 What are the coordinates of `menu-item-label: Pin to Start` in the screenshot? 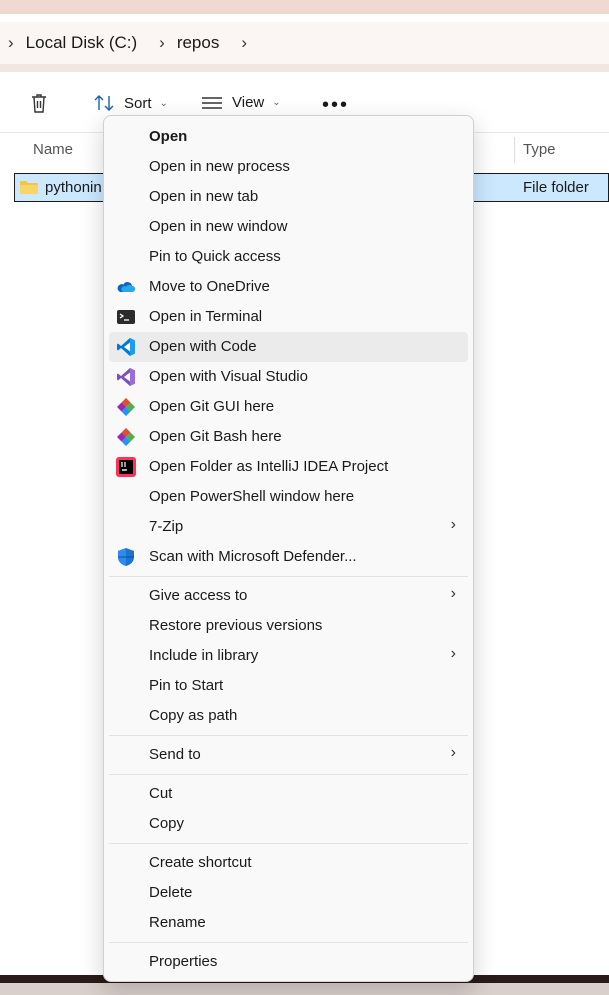 It's located at (186, 685).